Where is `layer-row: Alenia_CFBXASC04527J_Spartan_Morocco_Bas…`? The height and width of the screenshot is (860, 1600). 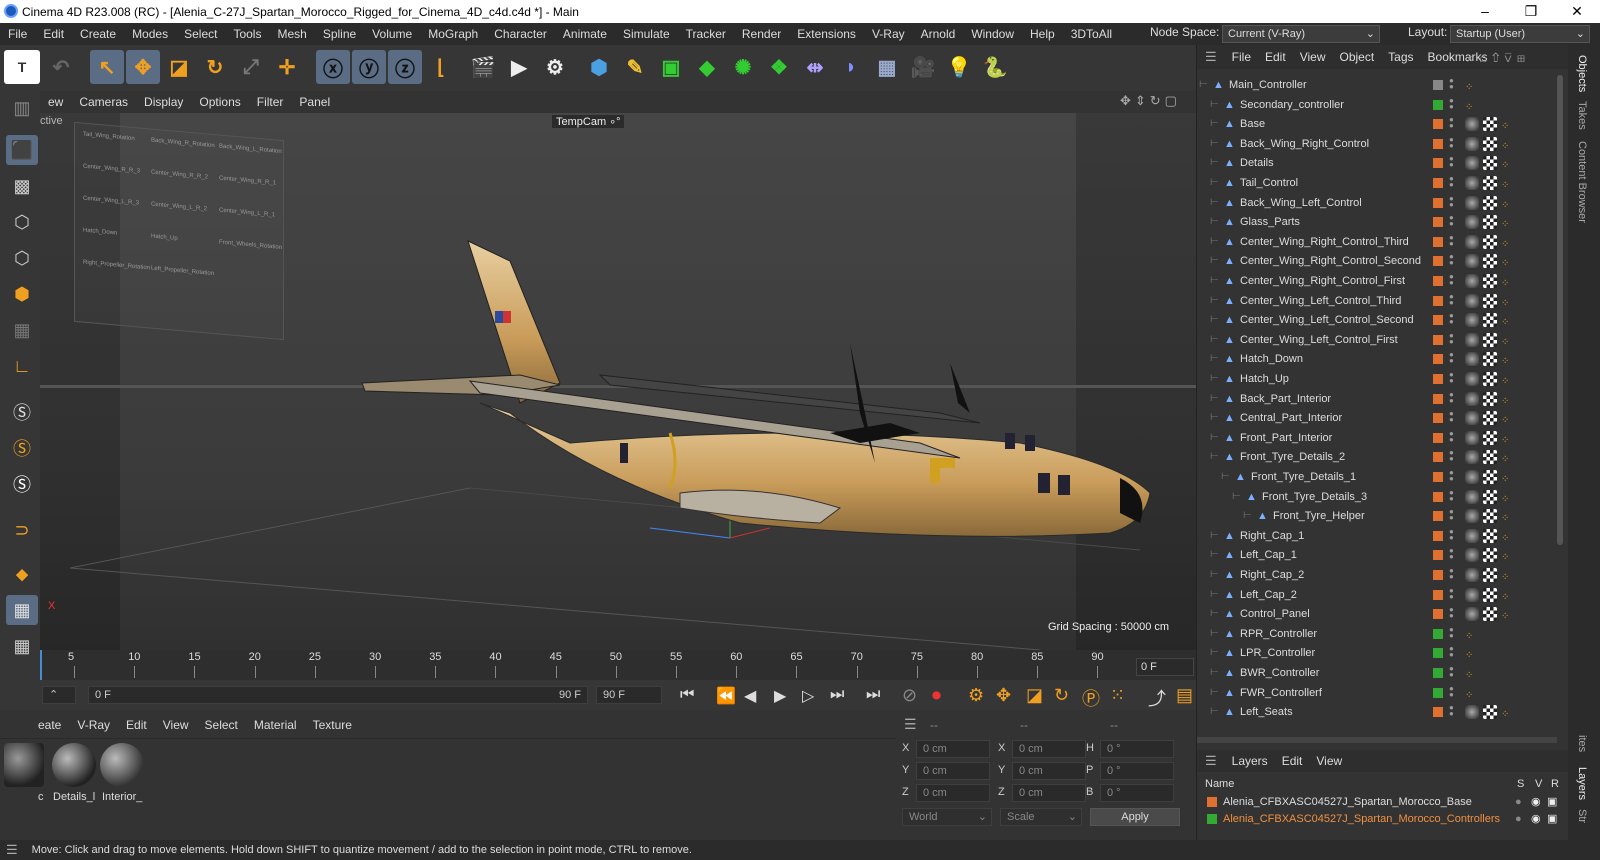
layer-row: Alenia_CFBXASC04527J_Spartan_Morocco_Bas… is located at coordinates (1383, 802).